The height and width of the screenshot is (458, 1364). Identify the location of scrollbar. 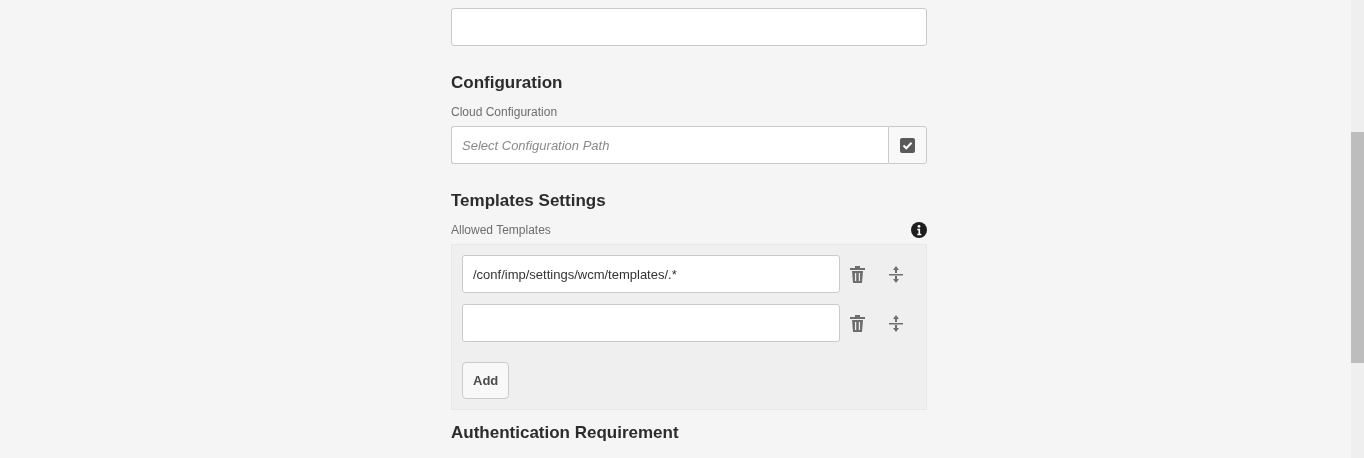
(1357, 229).